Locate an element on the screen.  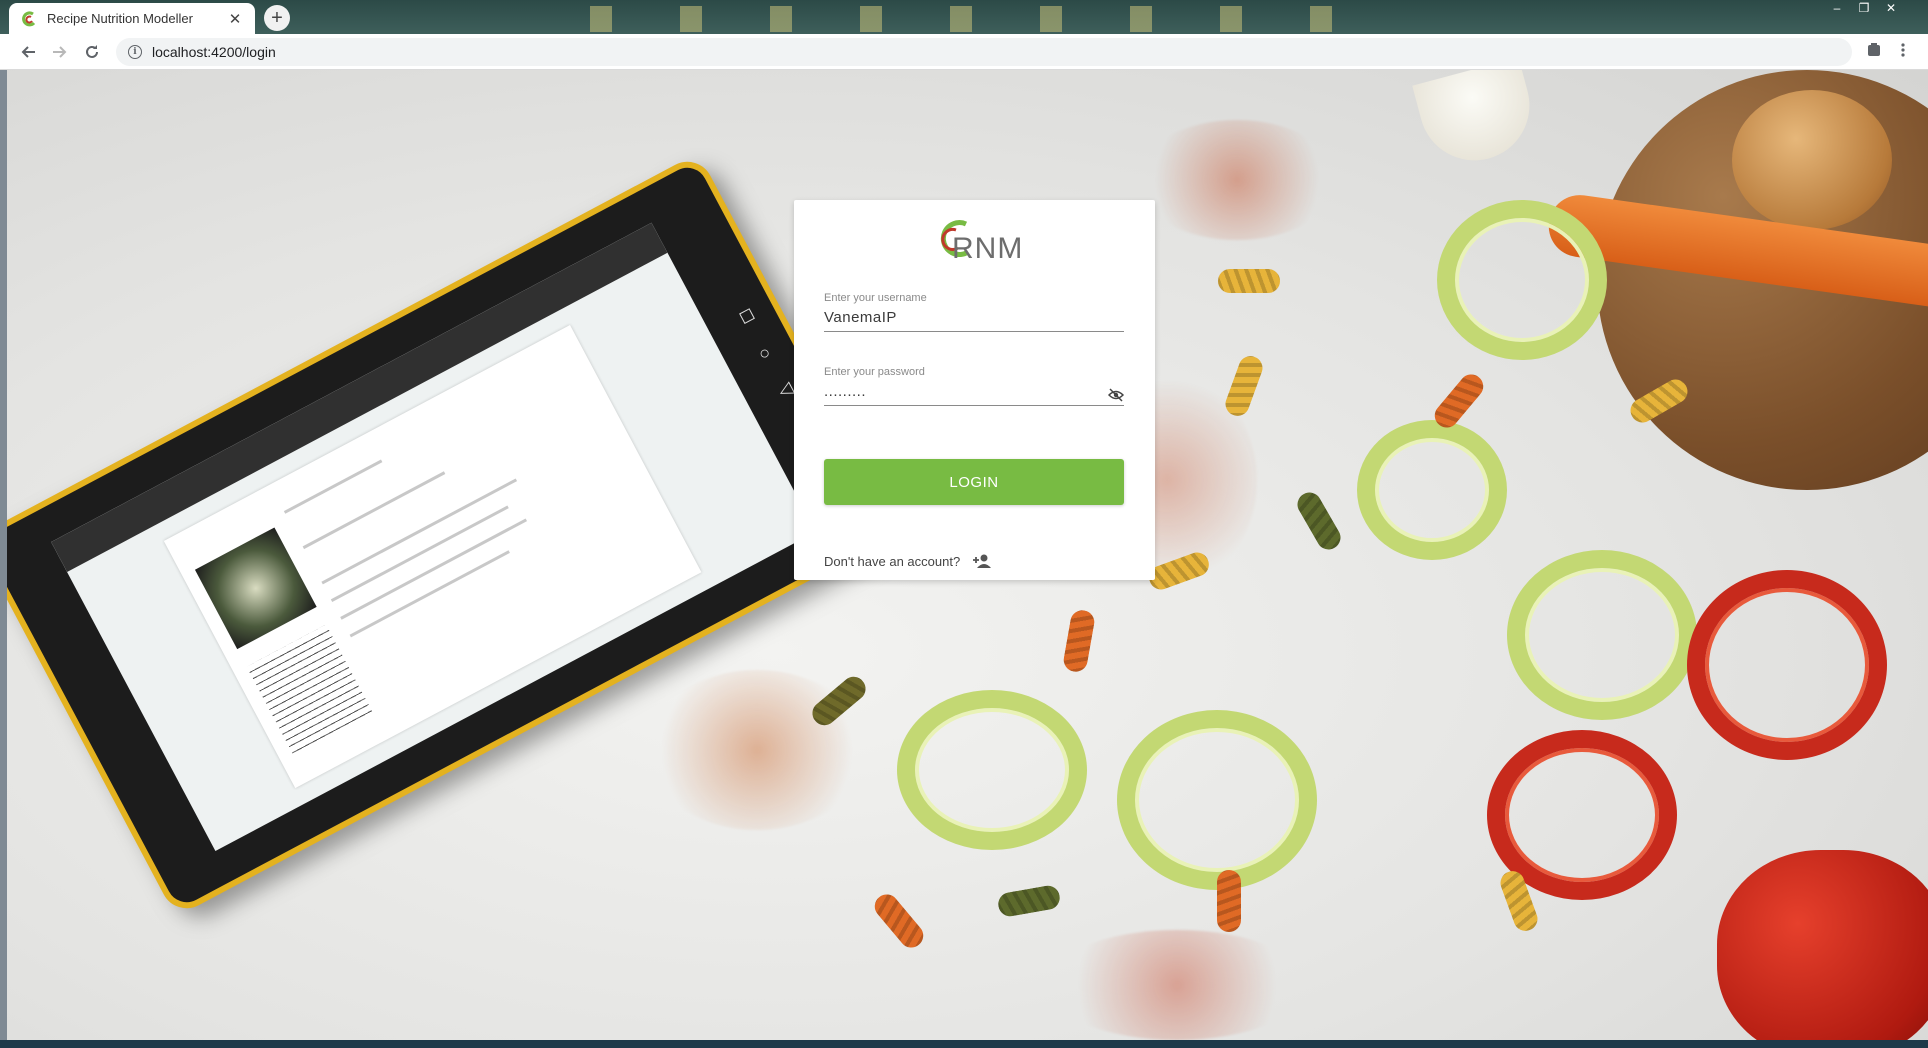
person-add-icon is located at coordinates (982, 561).